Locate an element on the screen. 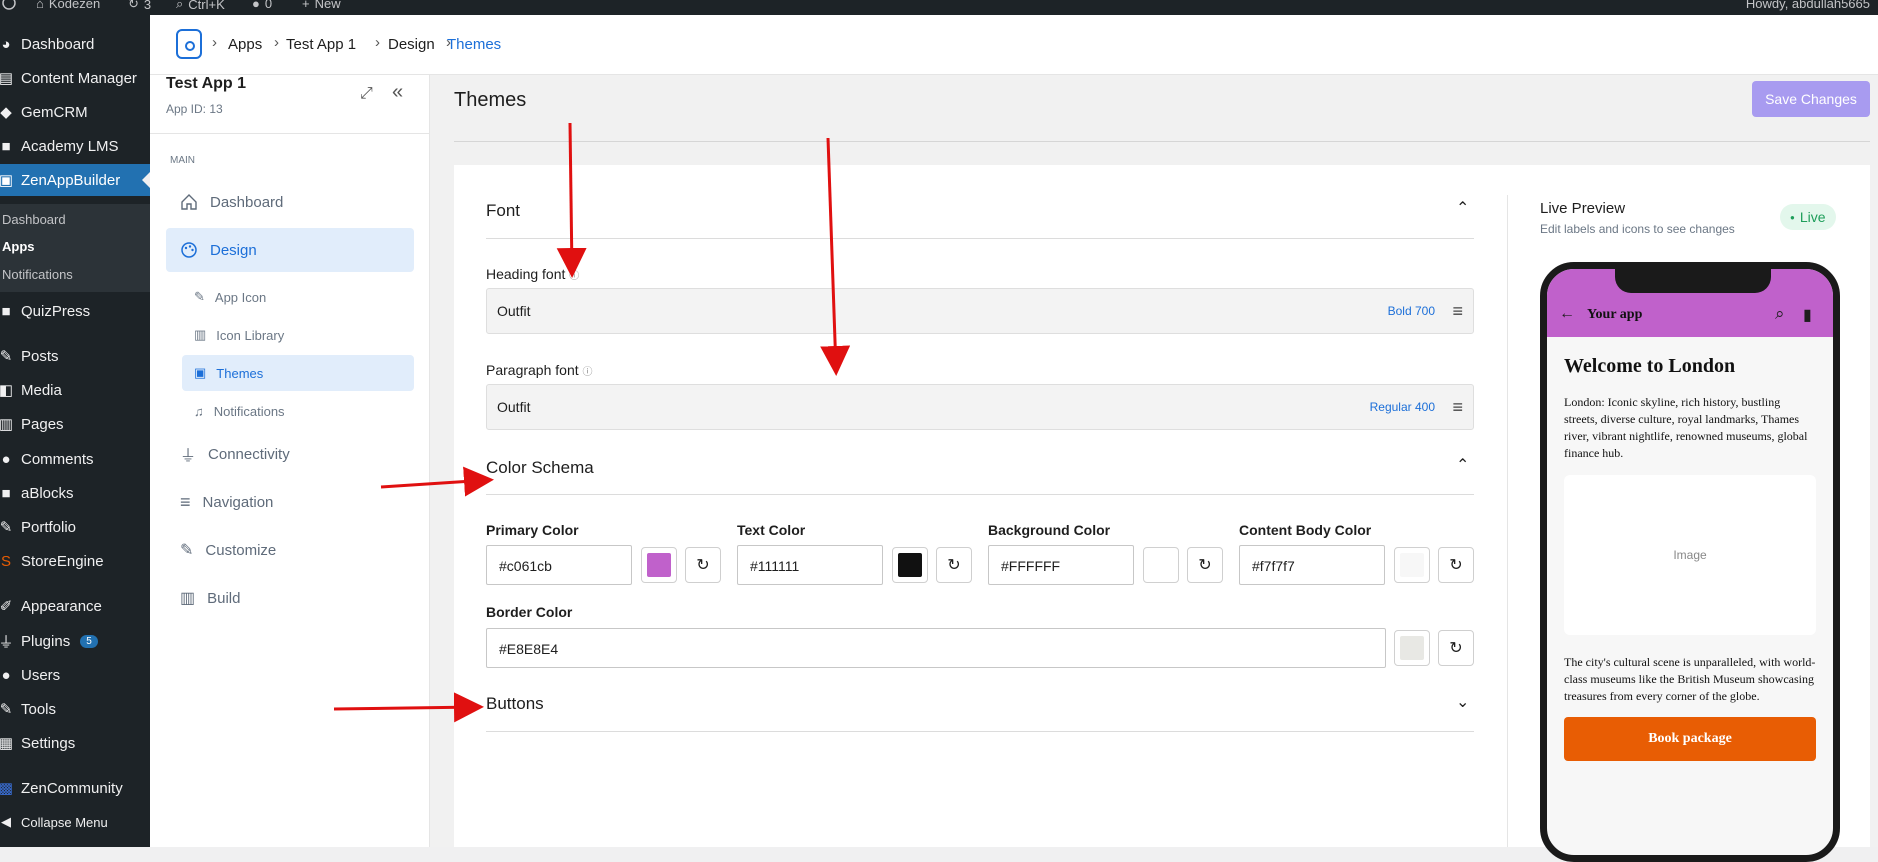 The height and width of the screenshot is (862, 1878). wp-menu-dashboard: ◕ Dashboard is located at coordinates (75, 44).